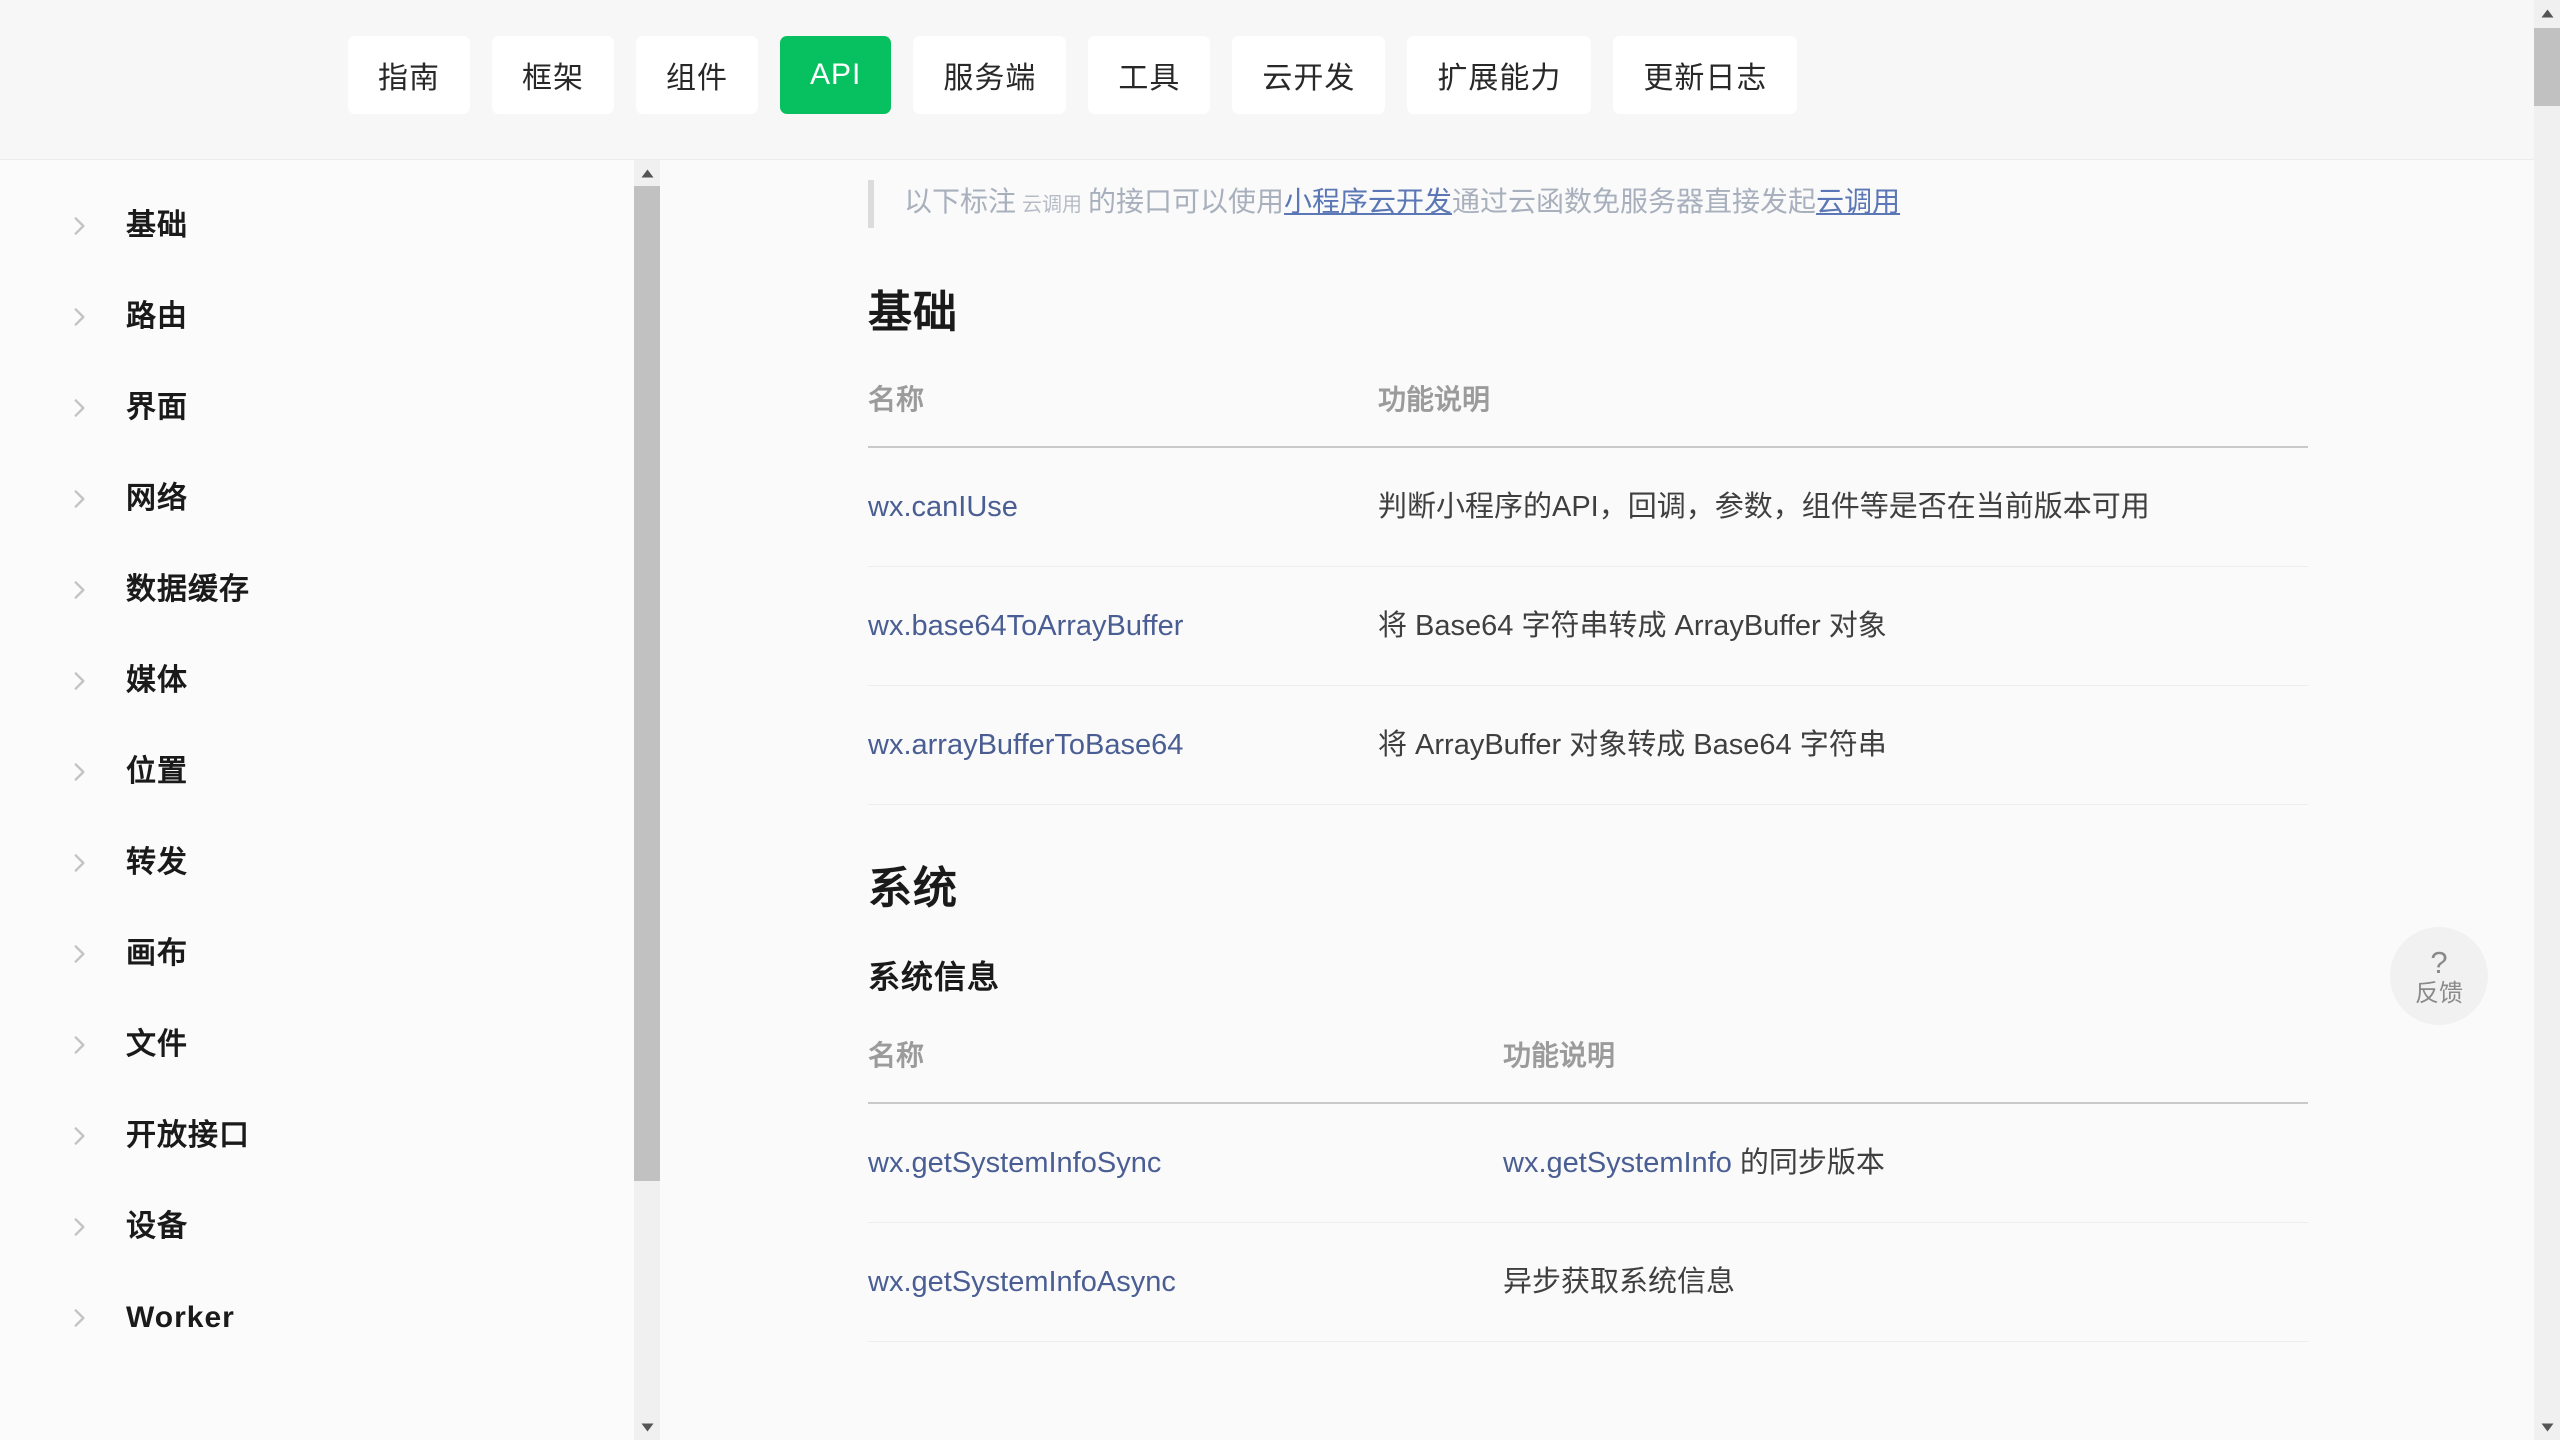 The height and width of the screenshot is (1440, 2560). I want to click on note-prefix: 以下标注, so click(960, 201).